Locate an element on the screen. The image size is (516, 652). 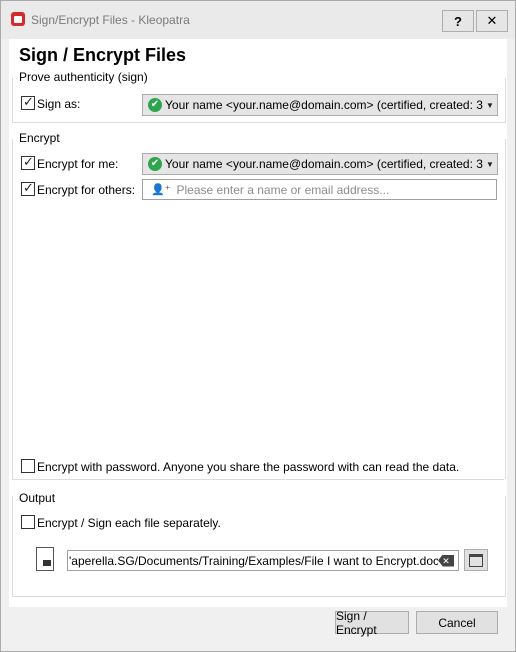
help-button: ? is located at coordinates (458, 21).